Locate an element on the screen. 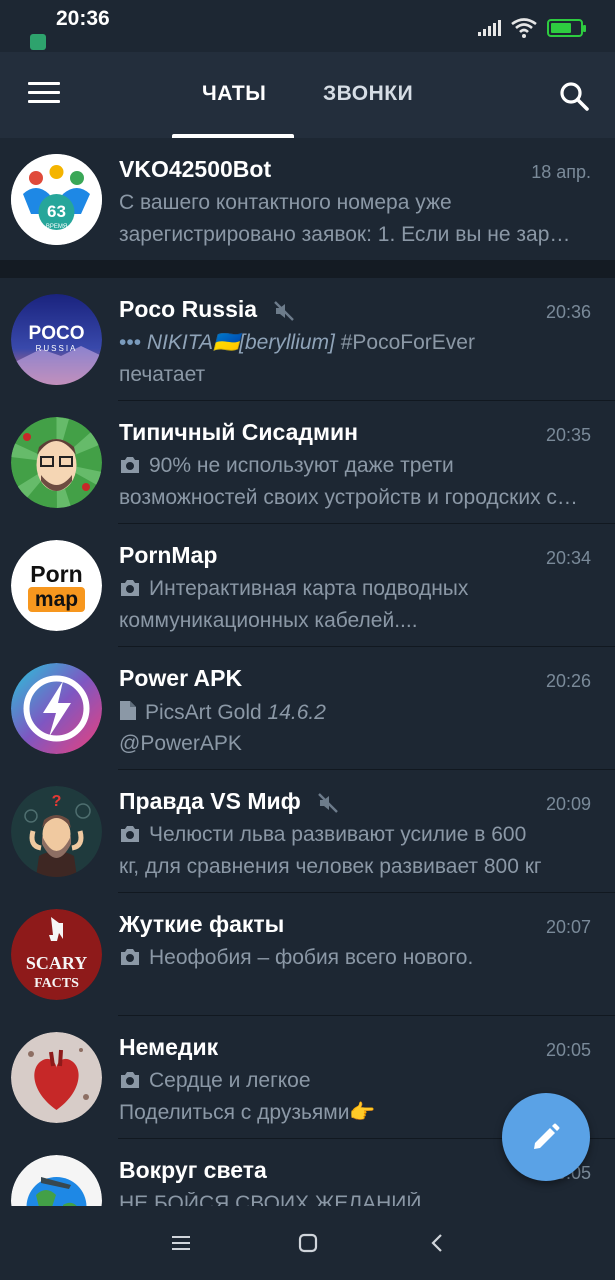 The image size is (615, 1280). chat-time: 20:07 is located at coordinates (568, 927).